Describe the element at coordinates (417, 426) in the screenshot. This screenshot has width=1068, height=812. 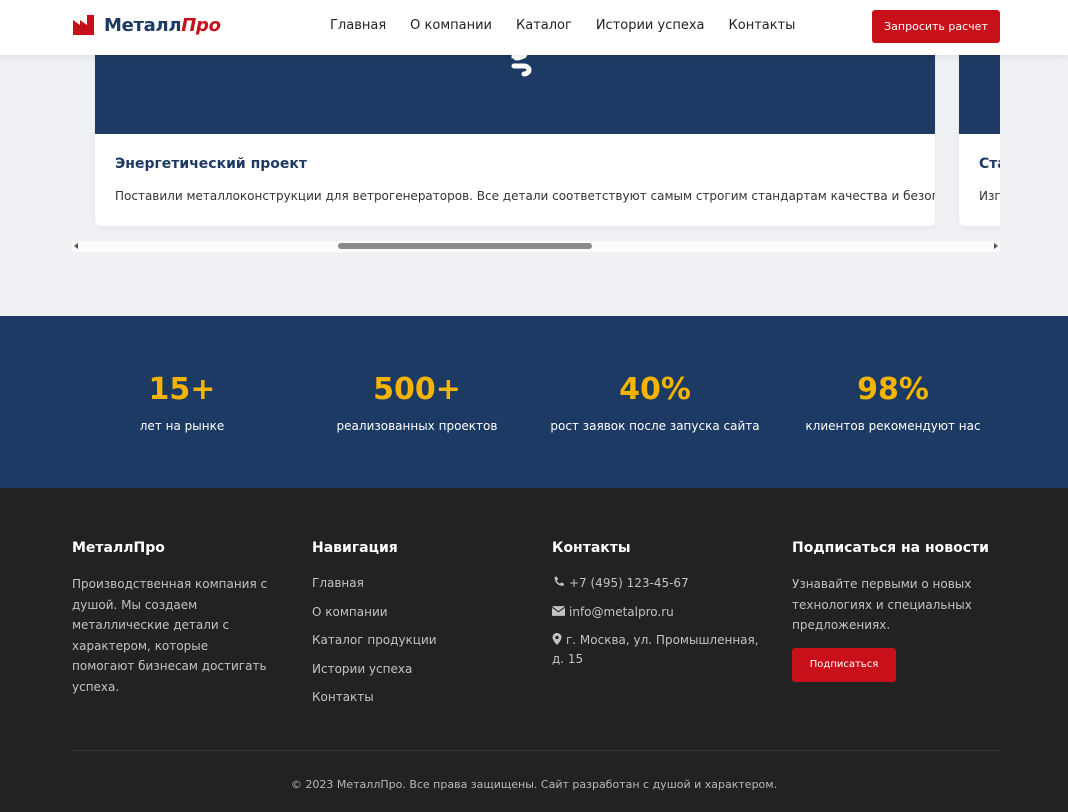
I see `stat-label: реализованных проектов` at that location.